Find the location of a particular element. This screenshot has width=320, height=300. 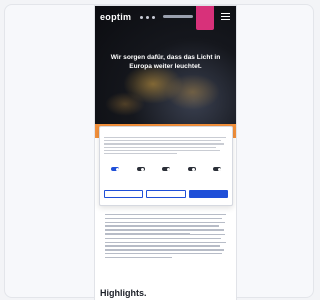

cookie-button-row is located at coordinates (166, 194).